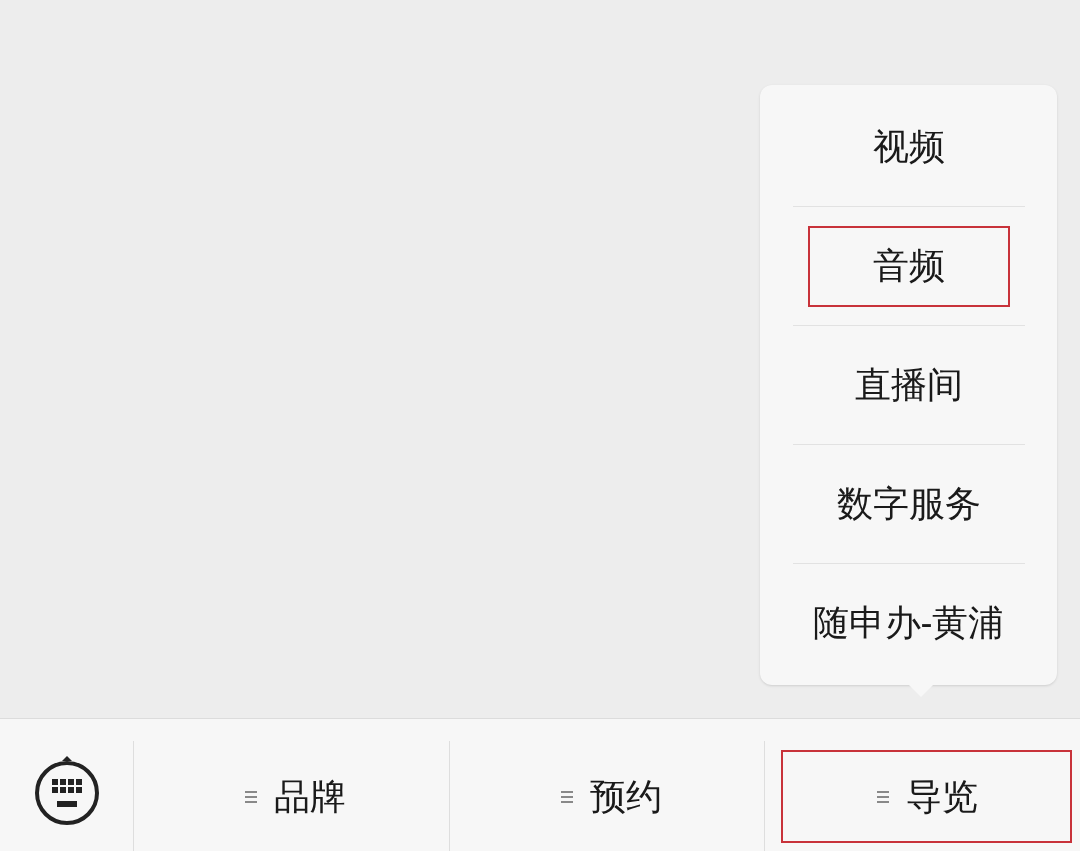 This screenshot has width=1080, height=851. Describe the element at coordinates (66, 790) in the screenshot. I see `keyboard-icon` at that location.